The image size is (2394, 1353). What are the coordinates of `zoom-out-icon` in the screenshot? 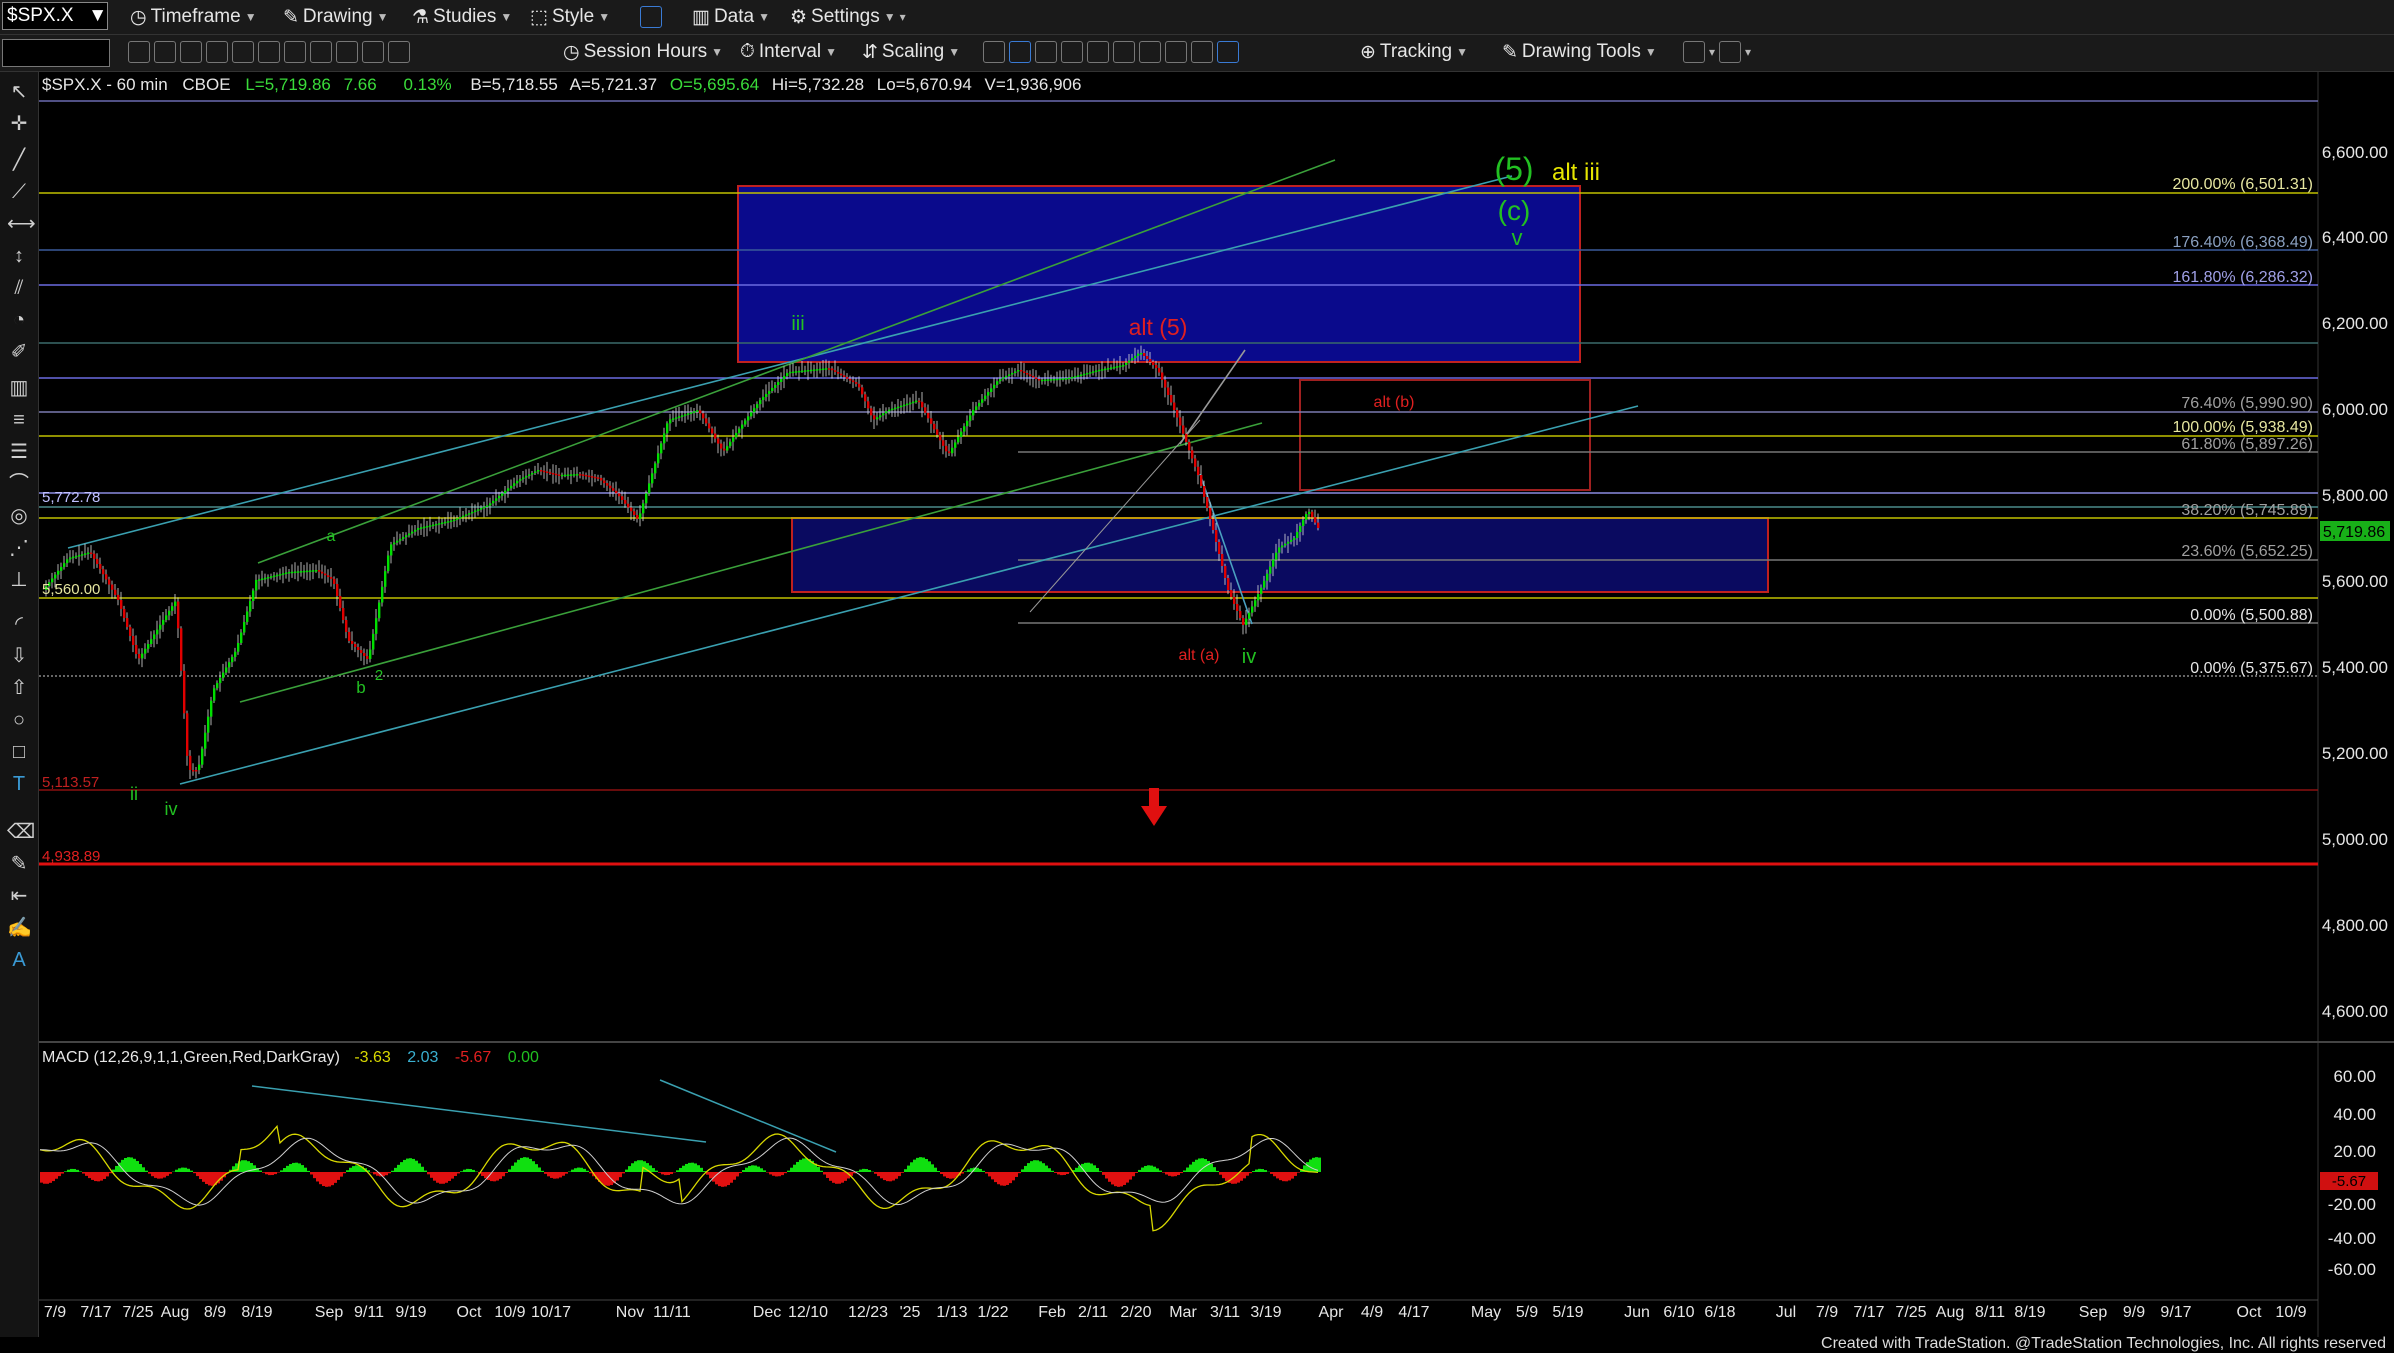 It's located at (1202, 52).